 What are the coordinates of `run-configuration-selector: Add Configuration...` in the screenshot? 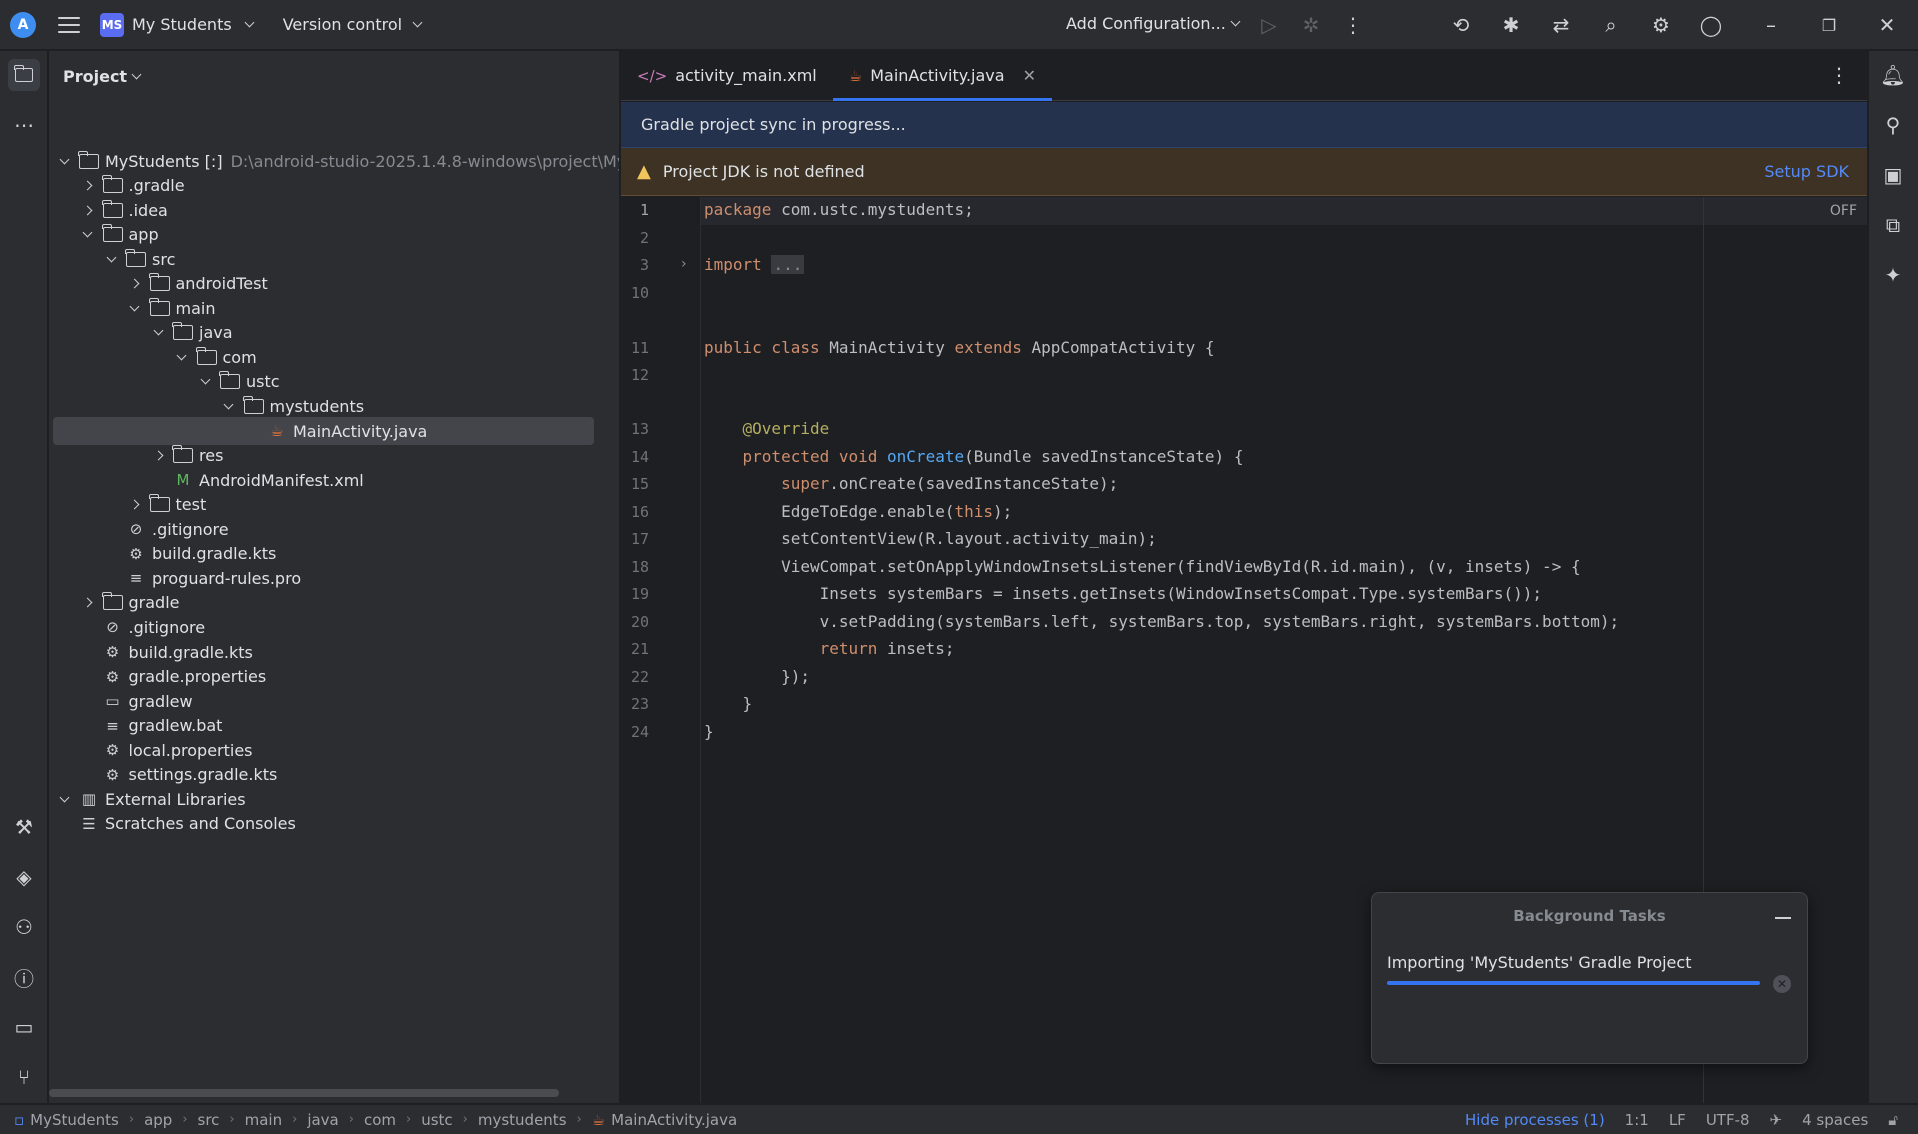 It's located at (1153, 23).